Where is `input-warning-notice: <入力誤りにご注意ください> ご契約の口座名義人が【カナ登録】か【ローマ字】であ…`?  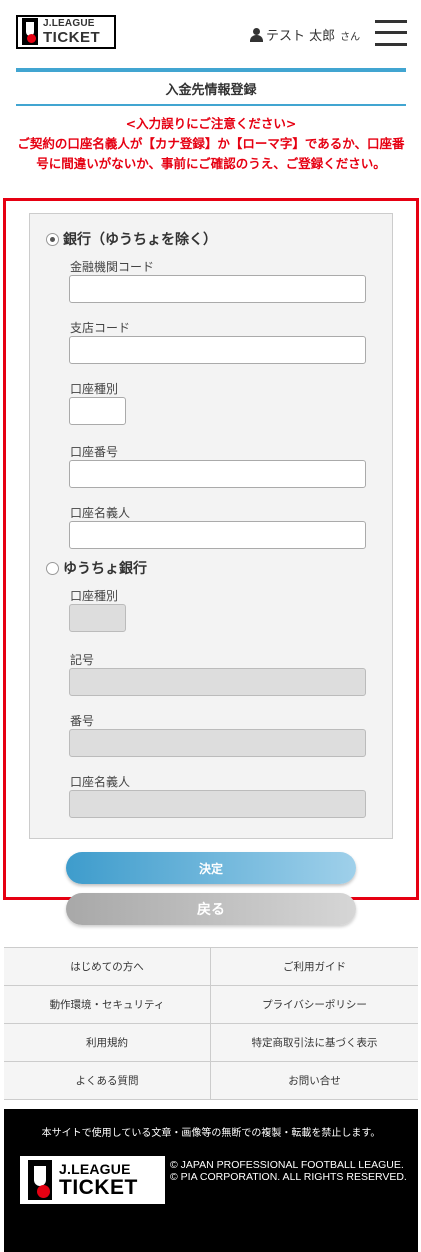
input-warning-notice: <入力誤りにご注意ください> ご契約の口座名義人が【カナ登録】か【ローマ字】であ… is located at coordinates (211, 144).